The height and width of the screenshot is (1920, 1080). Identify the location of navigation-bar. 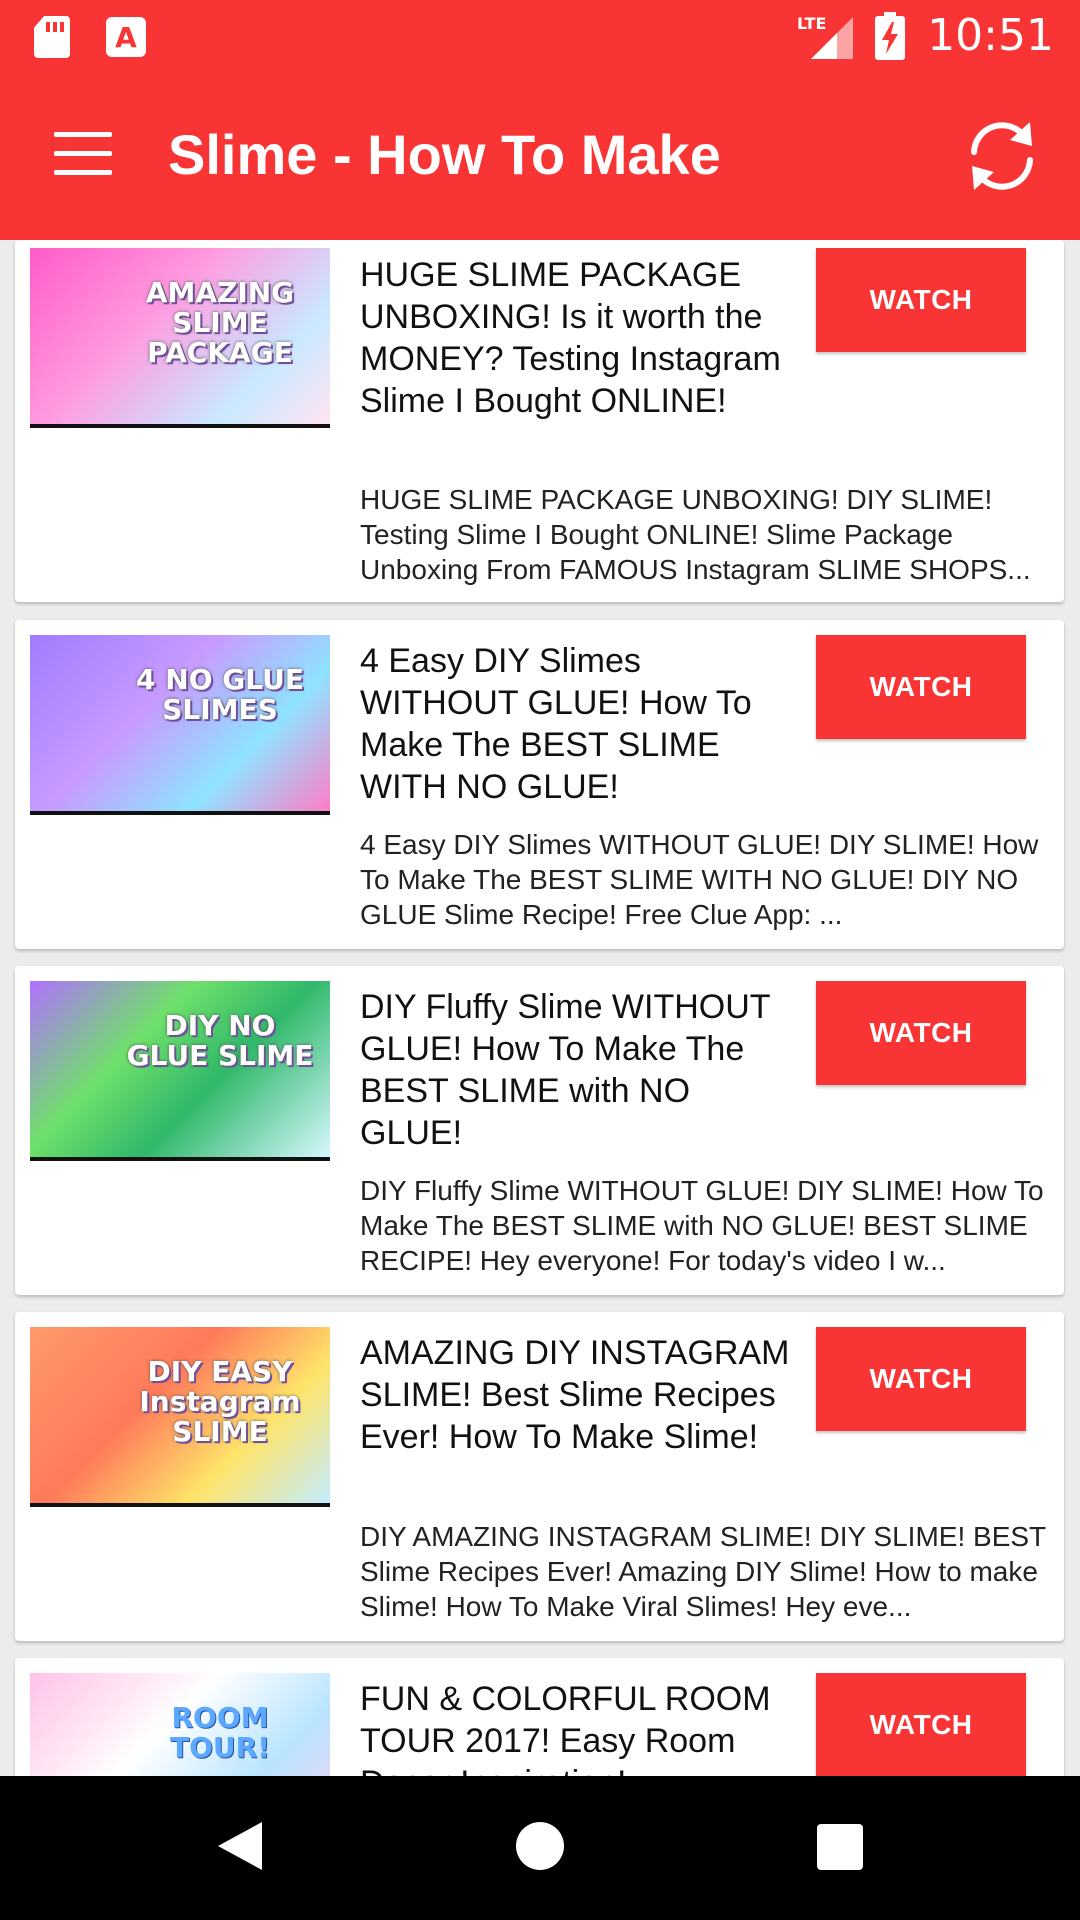
(540, 1848).